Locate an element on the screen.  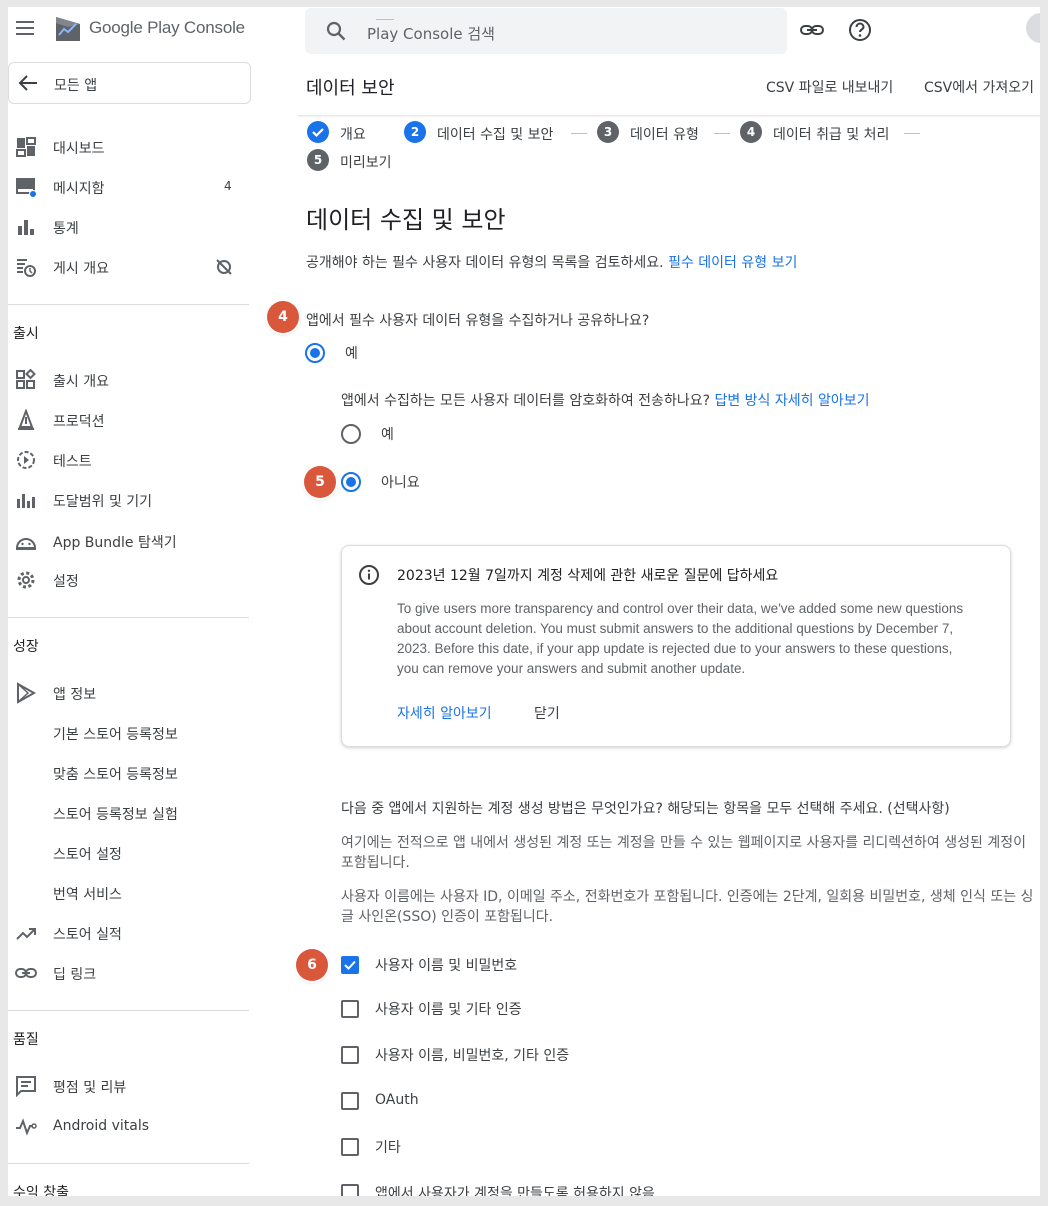
sidebar-item-label: 게시 개요 is located at coordinates (81, 269).